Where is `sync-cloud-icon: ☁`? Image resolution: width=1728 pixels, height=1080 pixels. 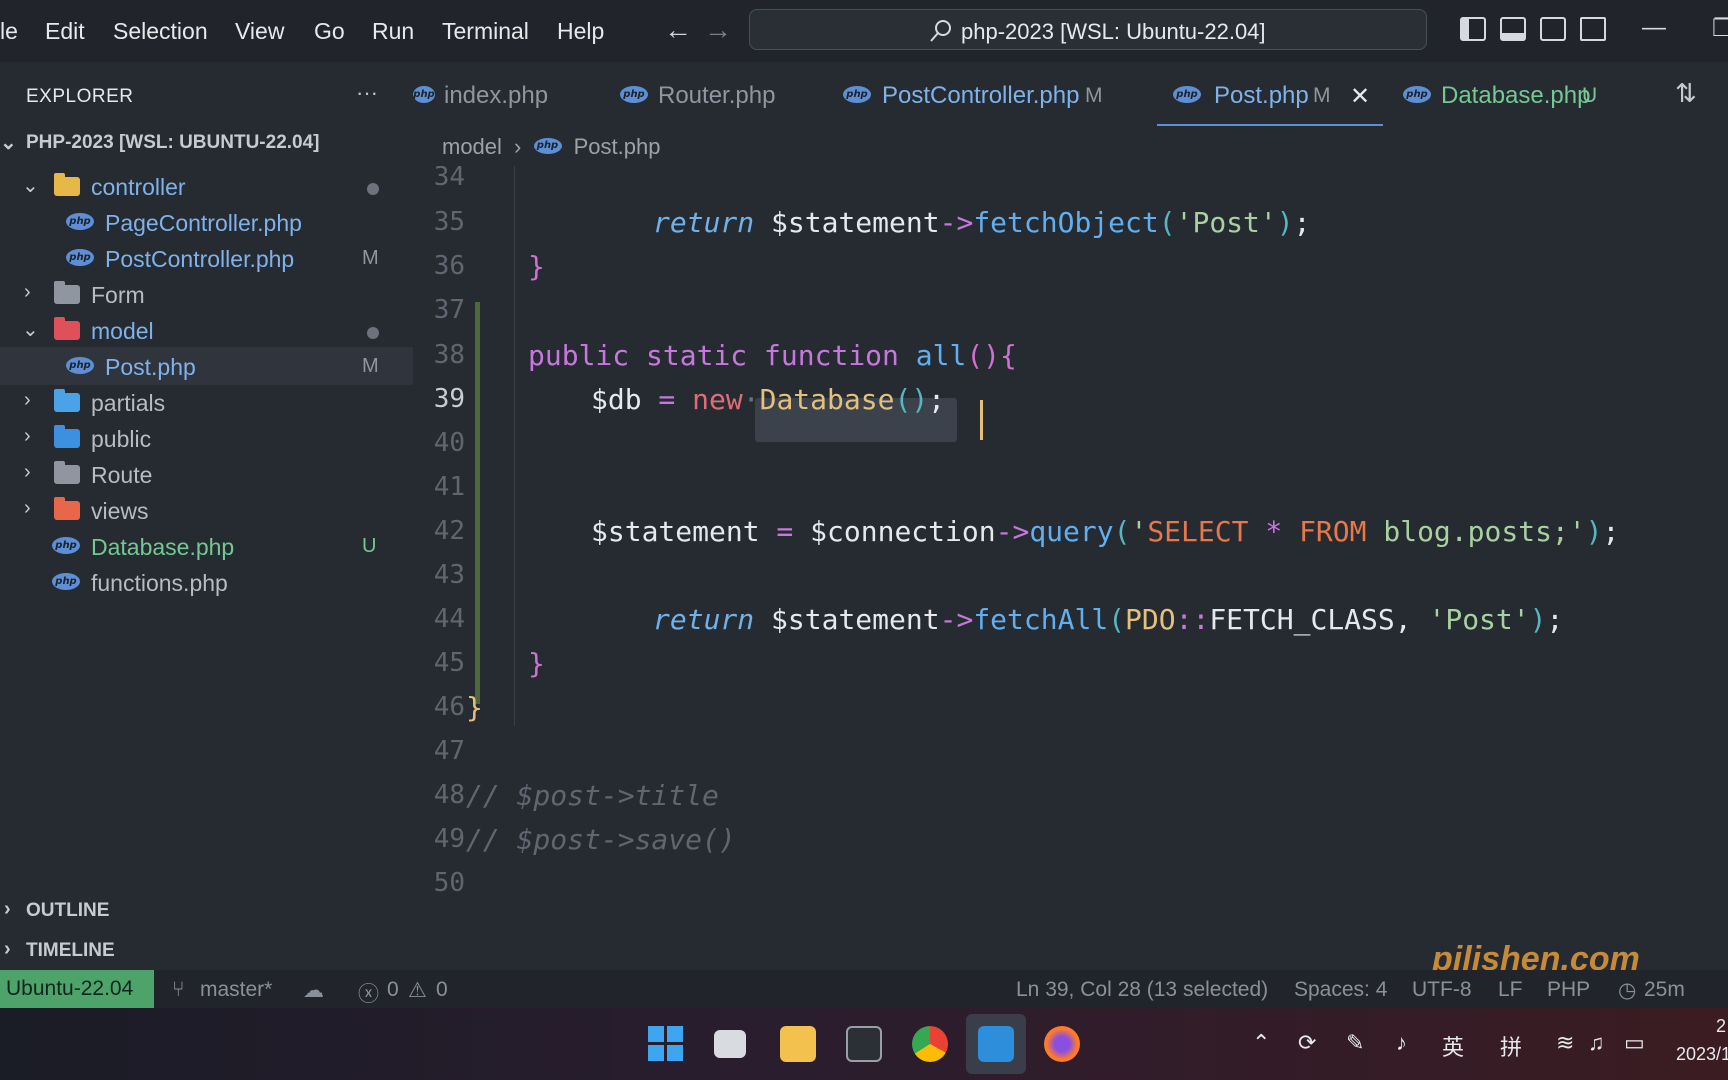 sync-cloud-icon: ☁ is located at coordinates (313, 990).